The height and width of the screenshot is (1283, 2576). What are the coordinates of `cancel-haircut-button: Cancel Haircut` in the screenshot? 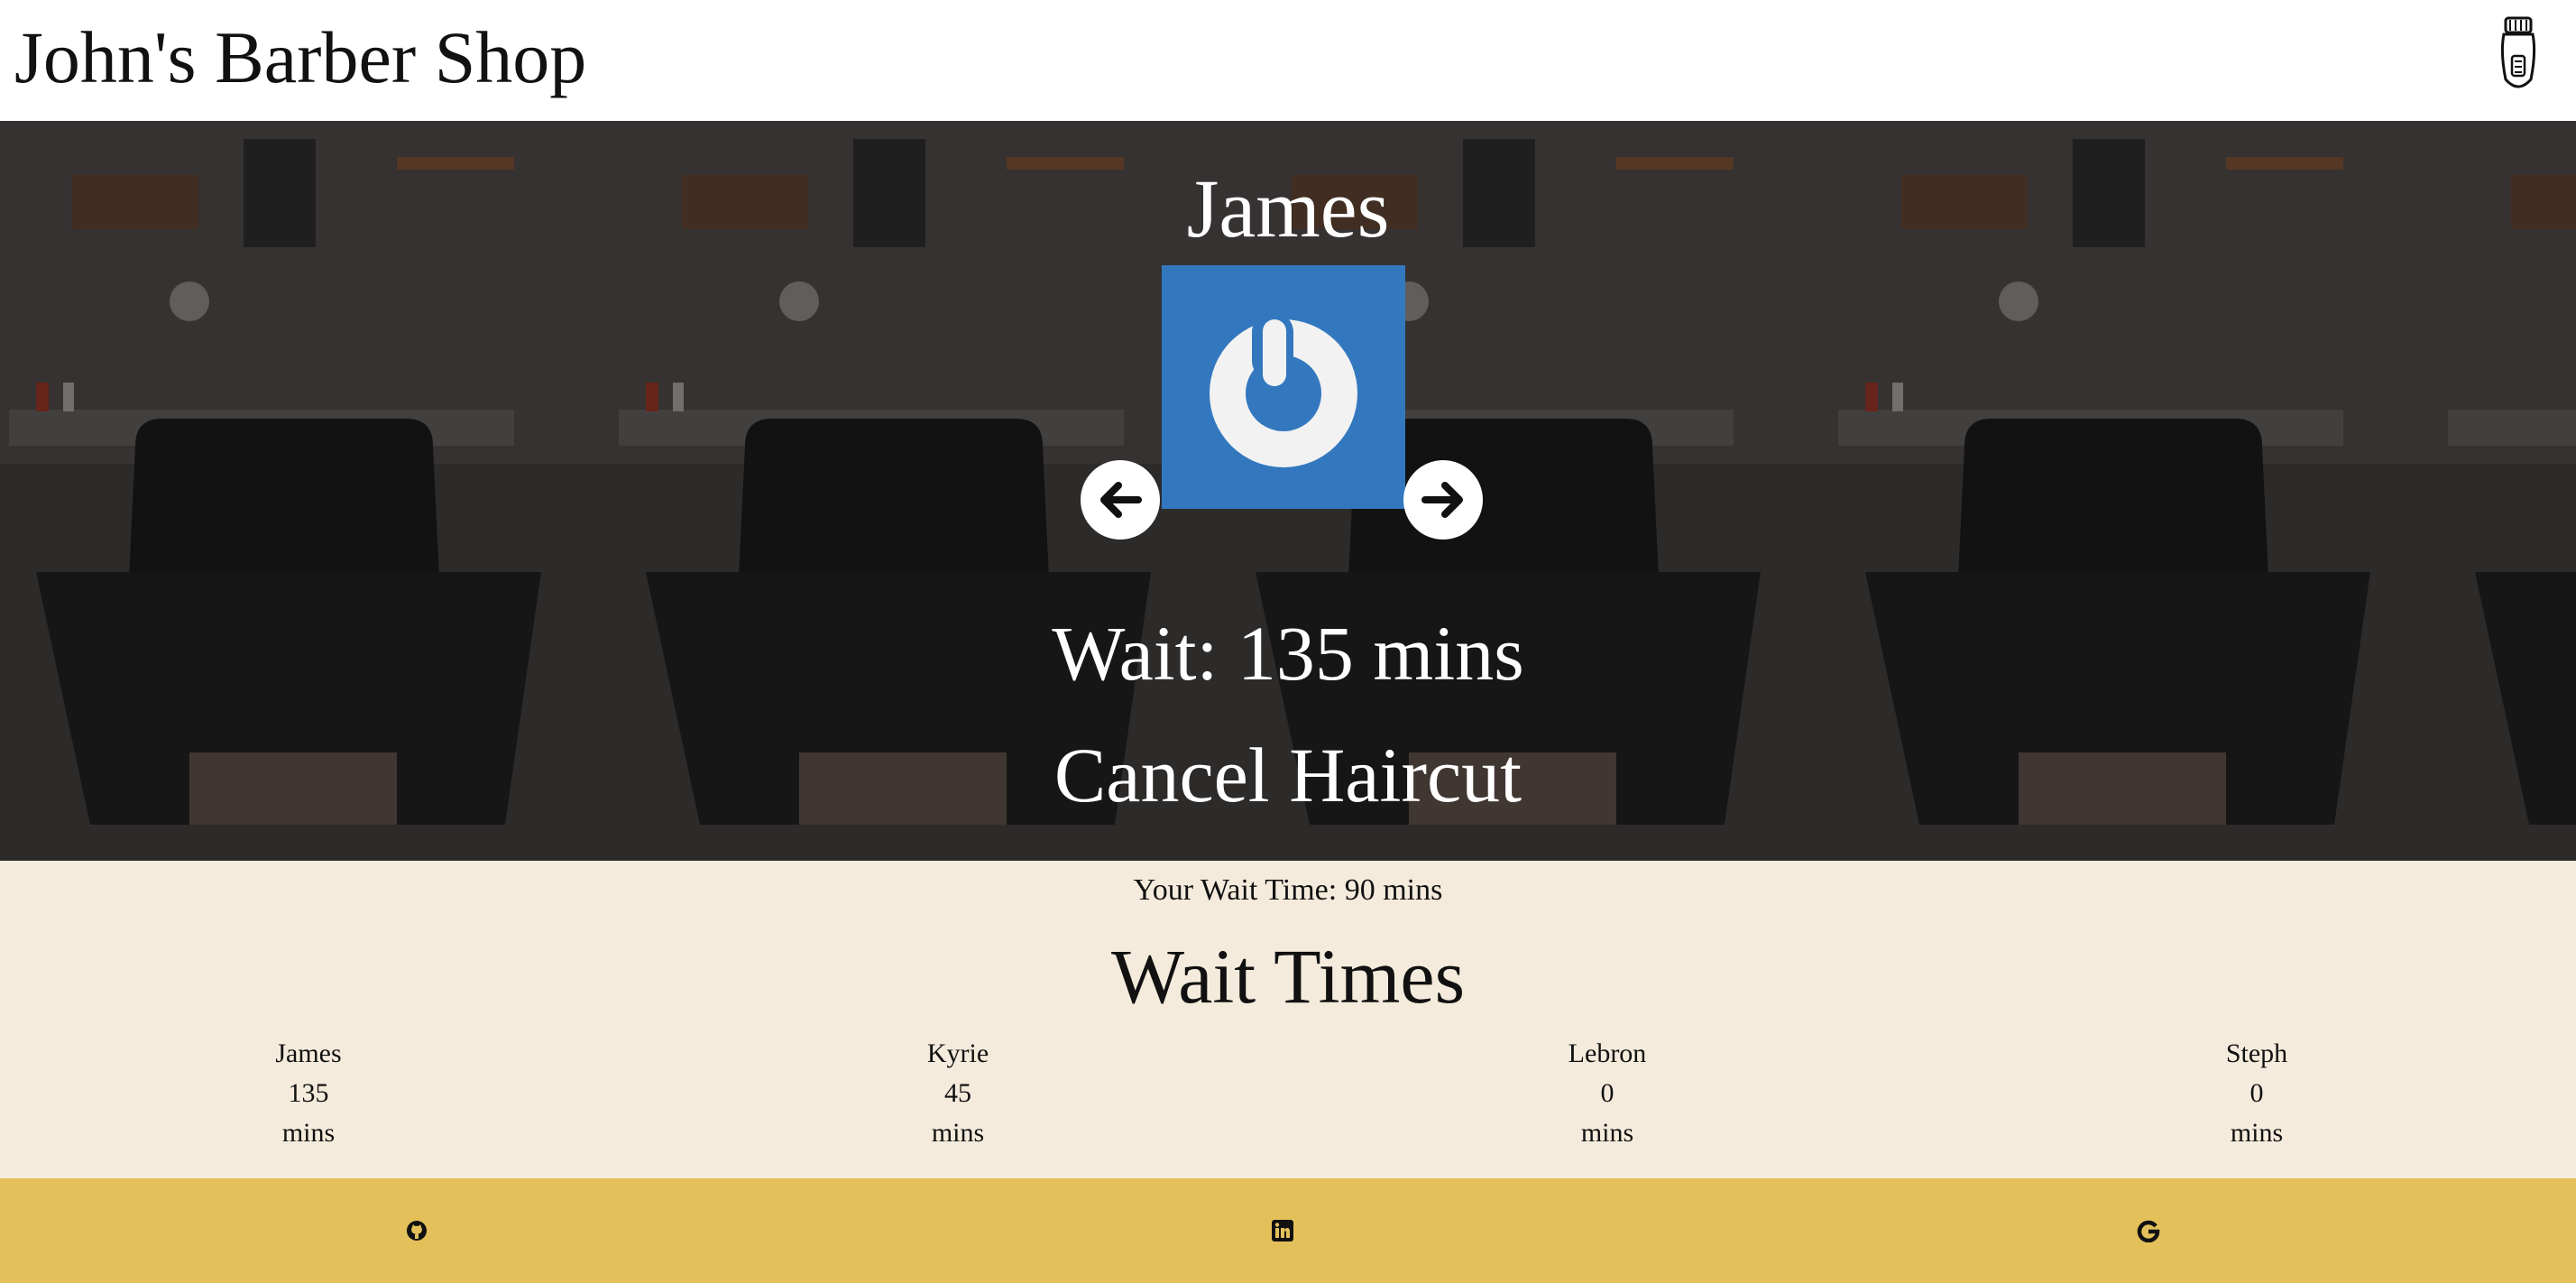 It's located at (1288, 775).